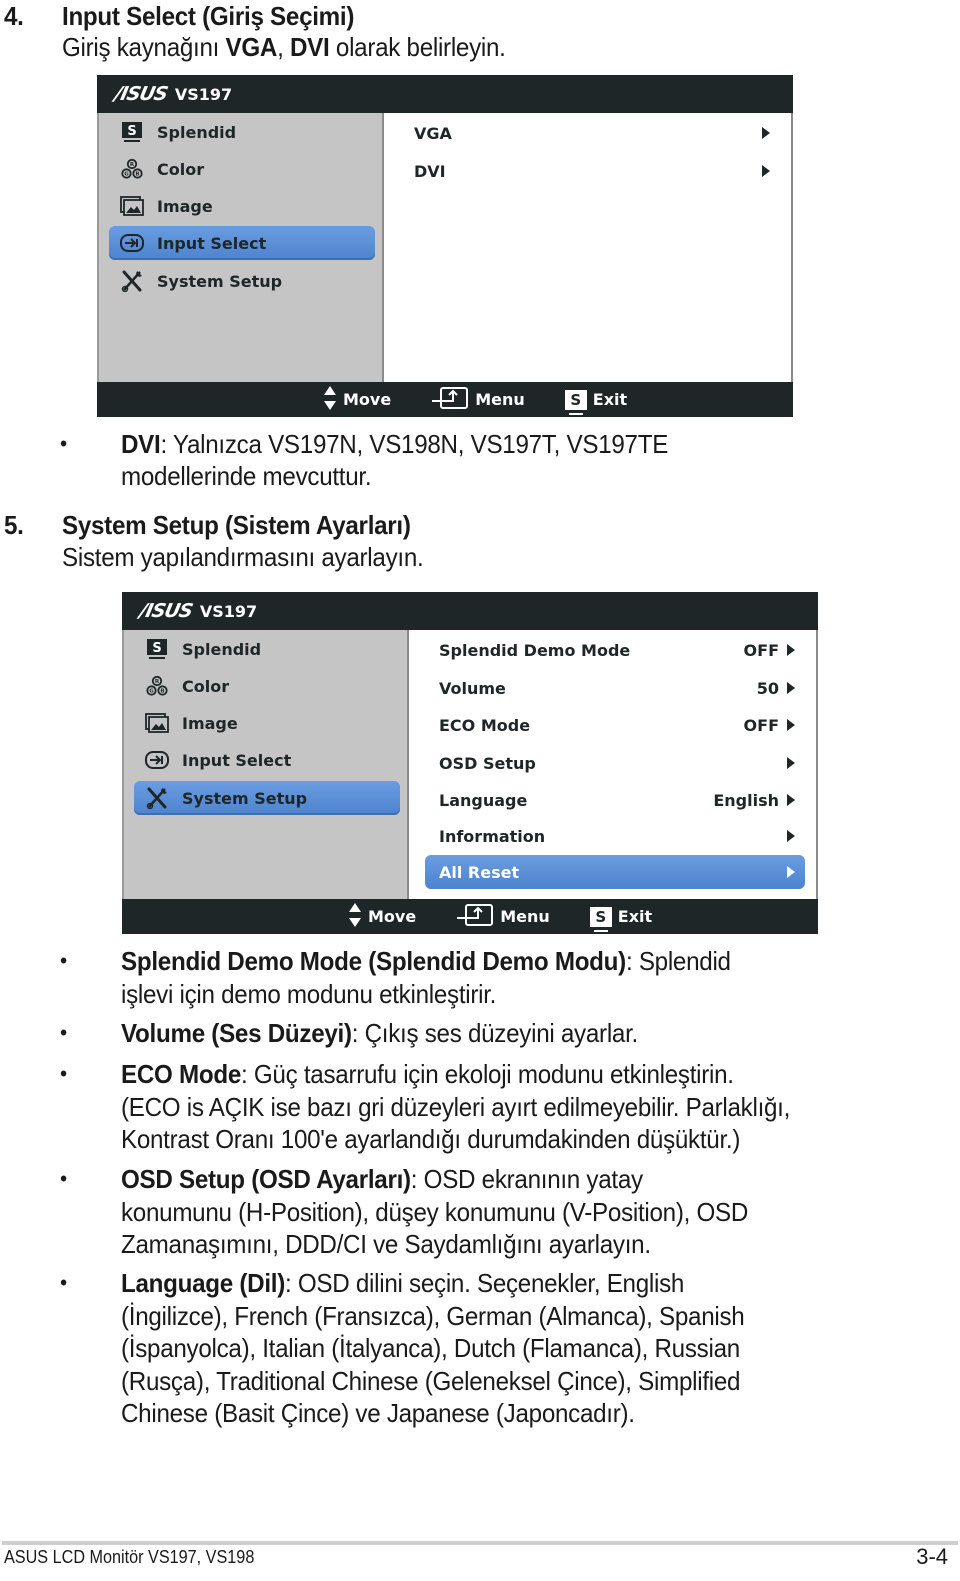 The width and height of the screenshot is (960, 1581). Describe the element at coordinates (610, 399) in the screenshot. I see `osd-hint-label: Exit` at that location.